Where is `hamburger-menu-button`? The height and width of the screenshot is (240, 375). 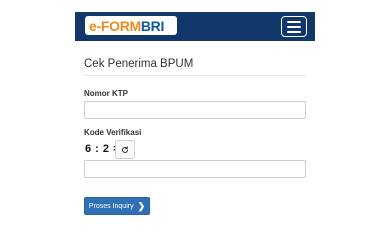 hamburger-menu-button is located at coordinates (294, 26).